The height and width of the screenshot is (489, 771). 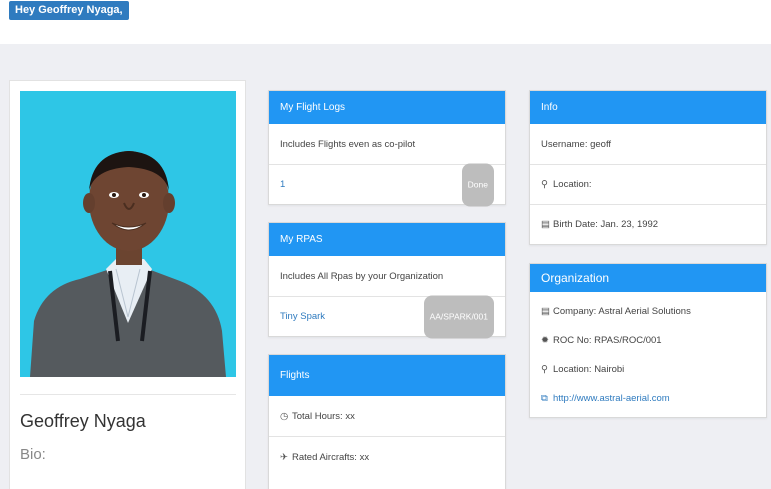 What do you see at coordinates (648, 278) in the screenshot?
I see `organization-title: Organization` at bounding box center [648, 278].